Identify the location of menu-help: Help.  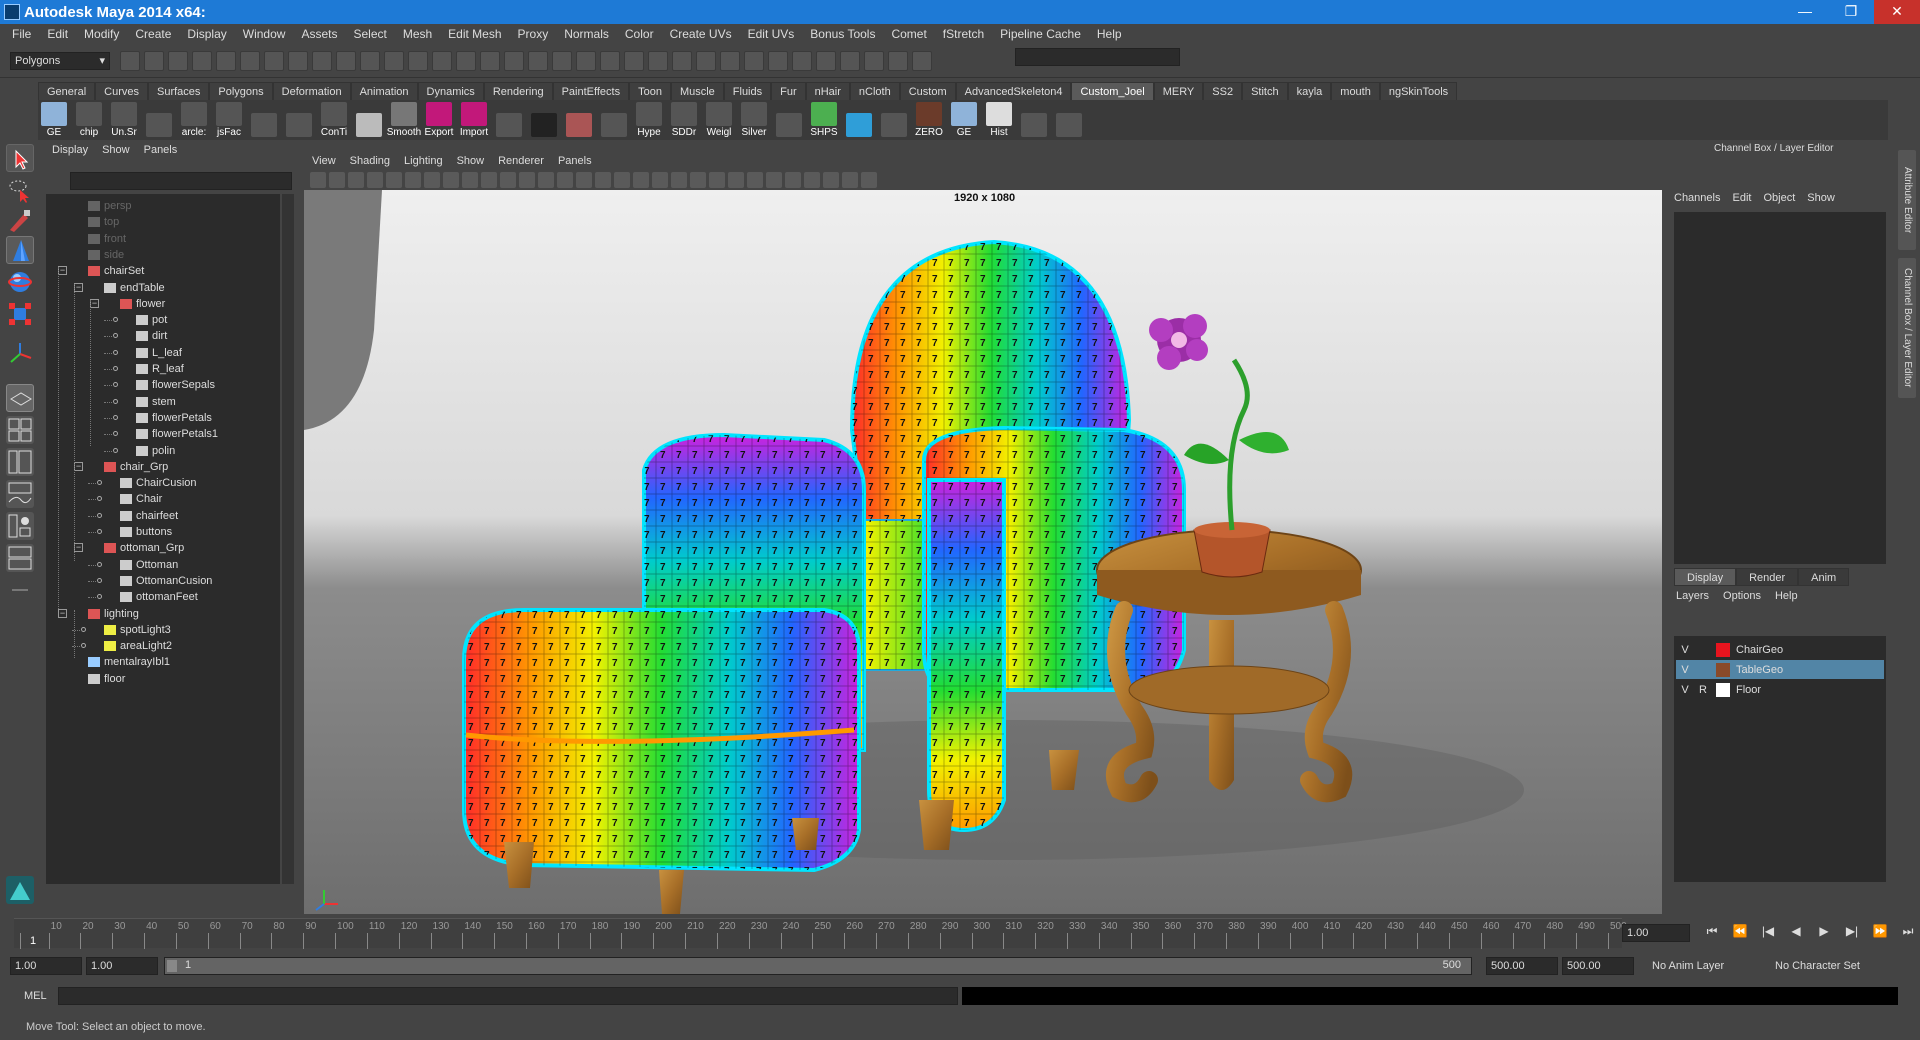
(1109, 34).